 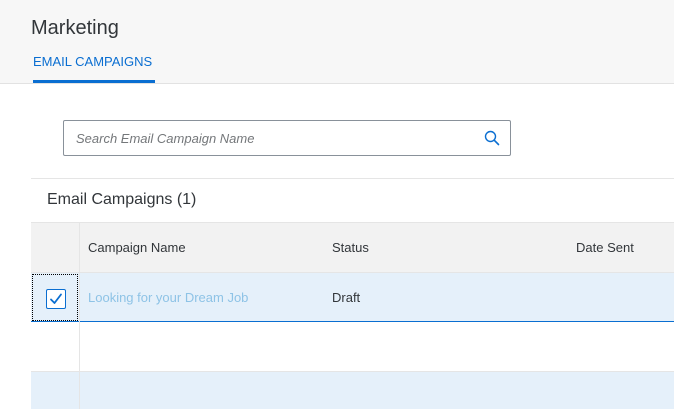 What do you see at coordinates (122, 199) in the screenshot?
I see `table-title: Email Campaigns (1)` at bounding box center [122, 199].